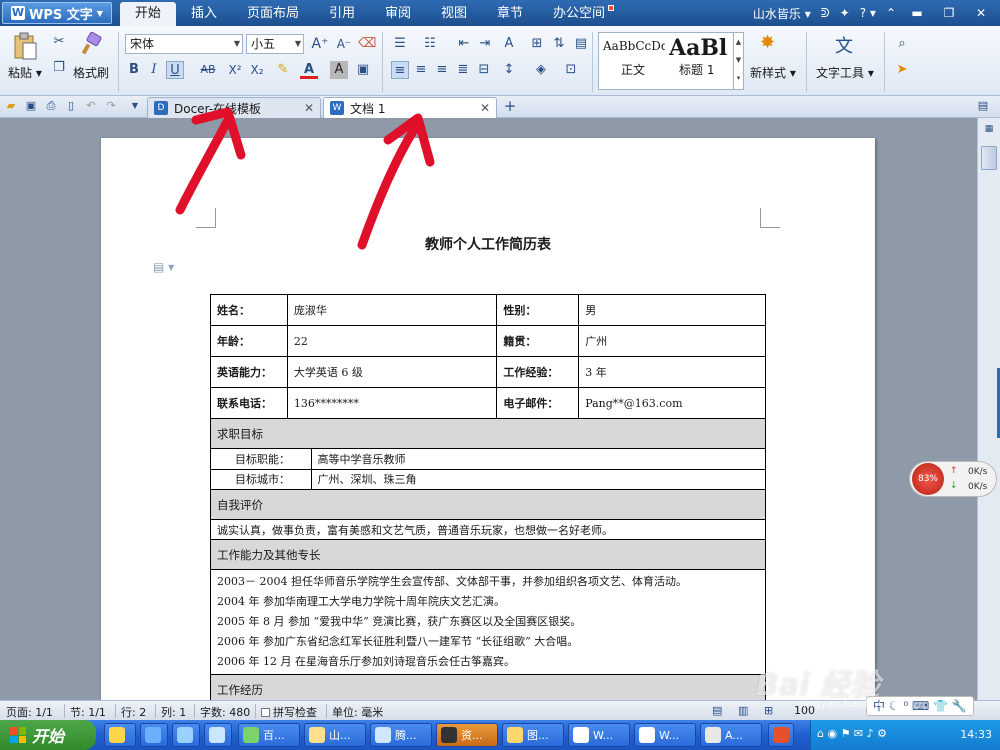 Image resolution: width=1000 pixels, height=750 pixels. What do you see at coordinates (275, 44) in the screenshot?
I see `font-size-select: 小五 ▼` at bounding box center [275, 44].